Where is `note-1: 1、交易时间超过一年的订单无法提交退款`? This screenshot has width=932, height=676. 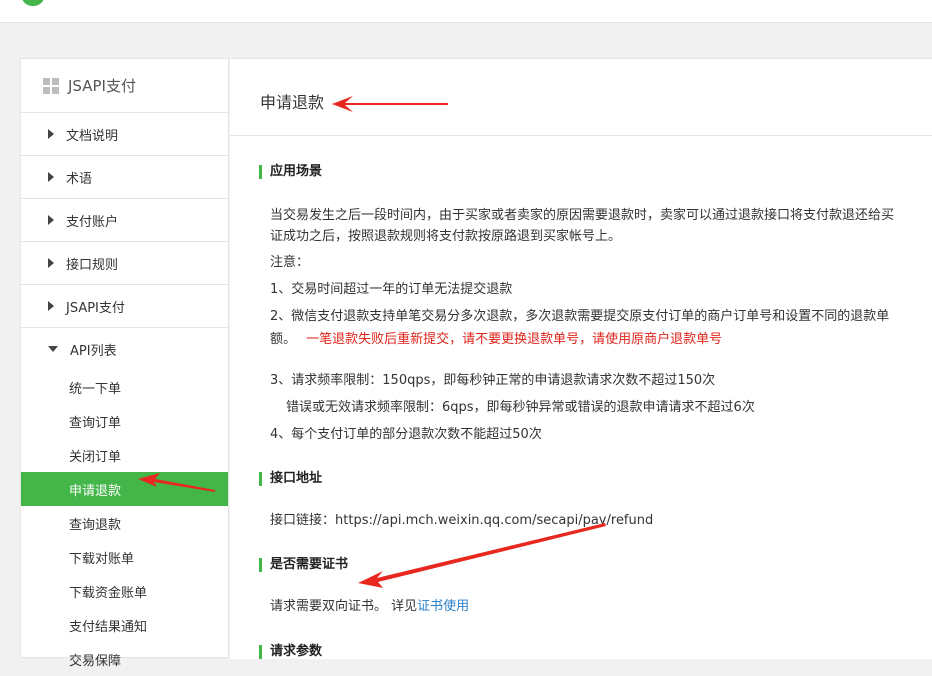
note-1: 1、交易时间超过一年的订单无法提交退款 is located at coordinates (391, 289).